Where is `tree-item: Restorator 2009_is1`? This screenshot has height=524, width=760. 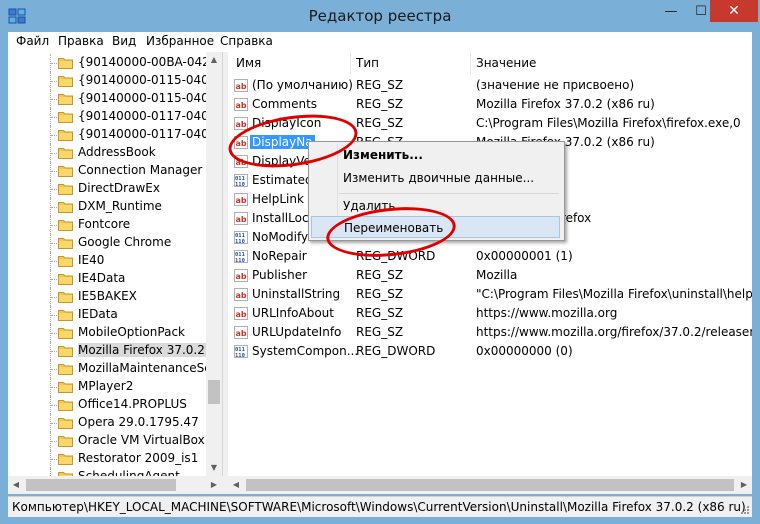 tree-item: Restorator 2009_is1 is located at coordinates (107, 459).